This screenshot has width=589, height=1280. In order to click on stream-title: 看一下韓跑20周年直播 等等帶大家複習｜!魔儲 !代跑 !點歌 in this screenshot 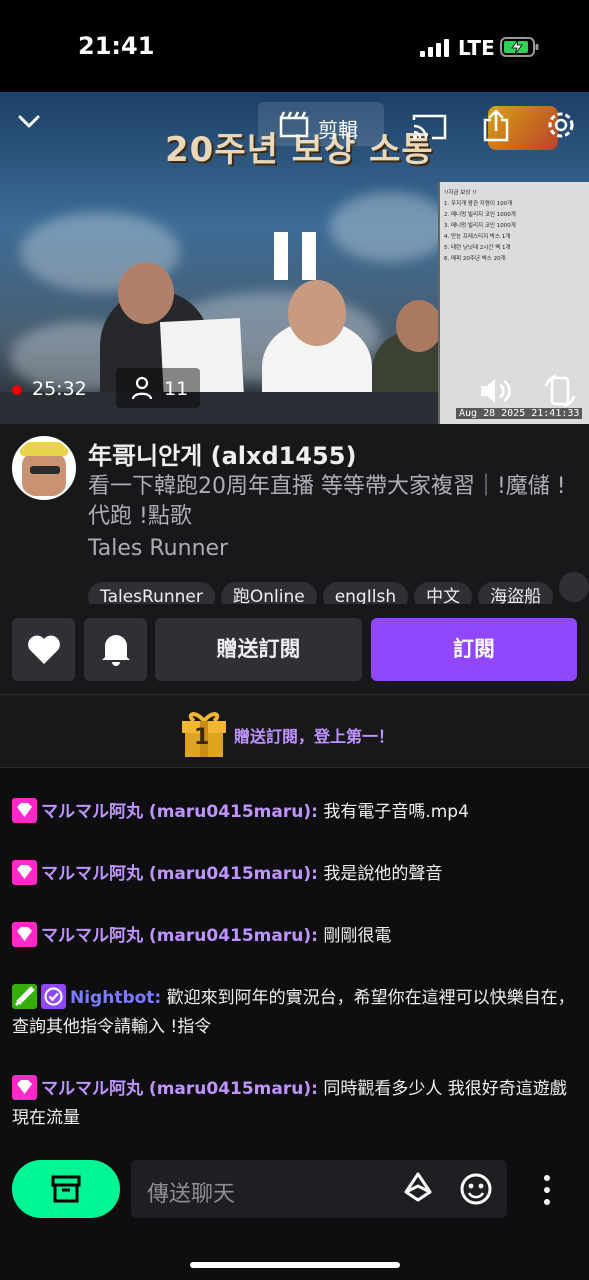, I will do `click(327, 501)`.